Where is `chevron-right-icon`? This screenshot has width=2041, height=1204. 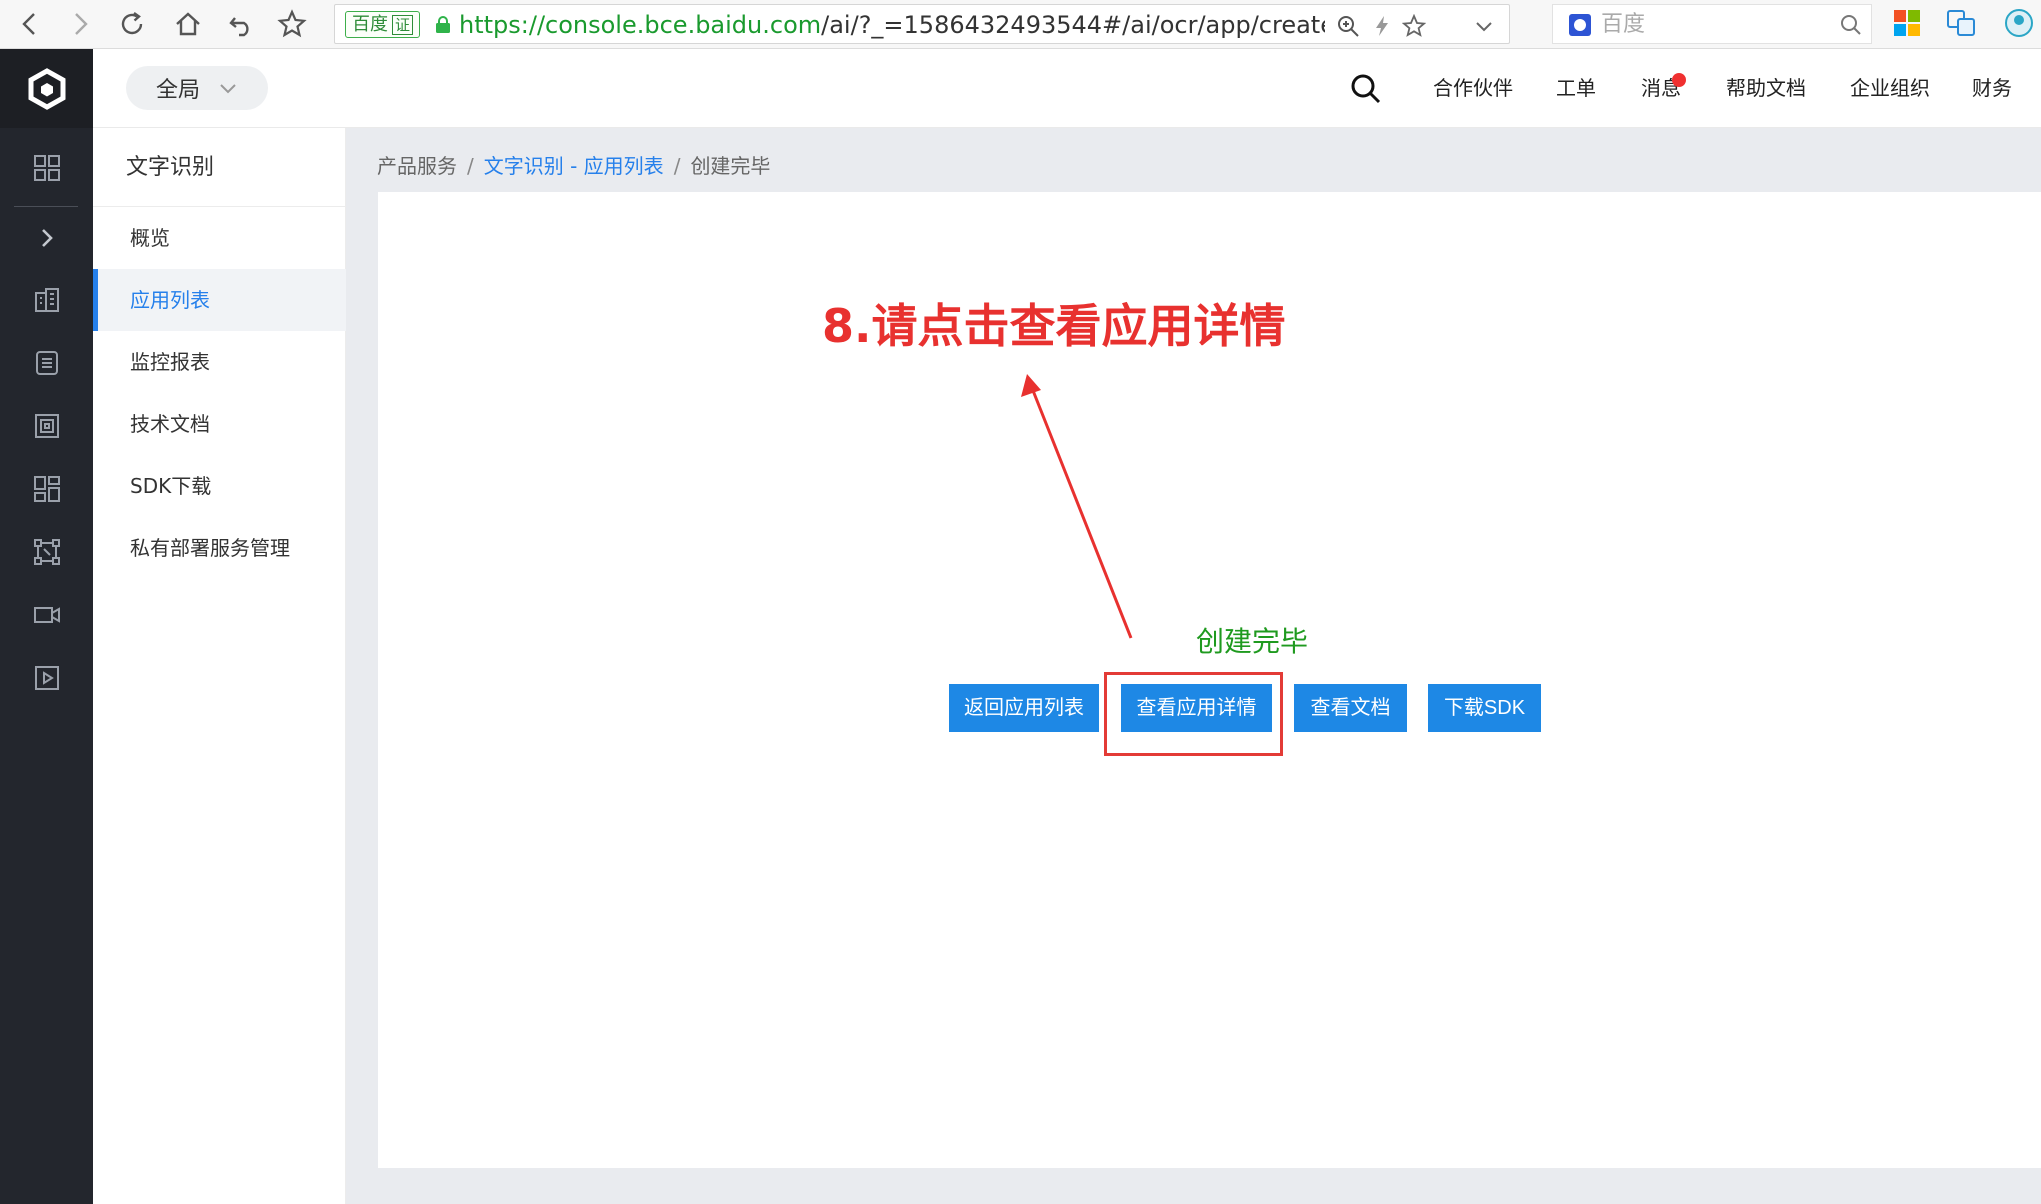 chevron-right-icon is located at coordinates (47, 238).